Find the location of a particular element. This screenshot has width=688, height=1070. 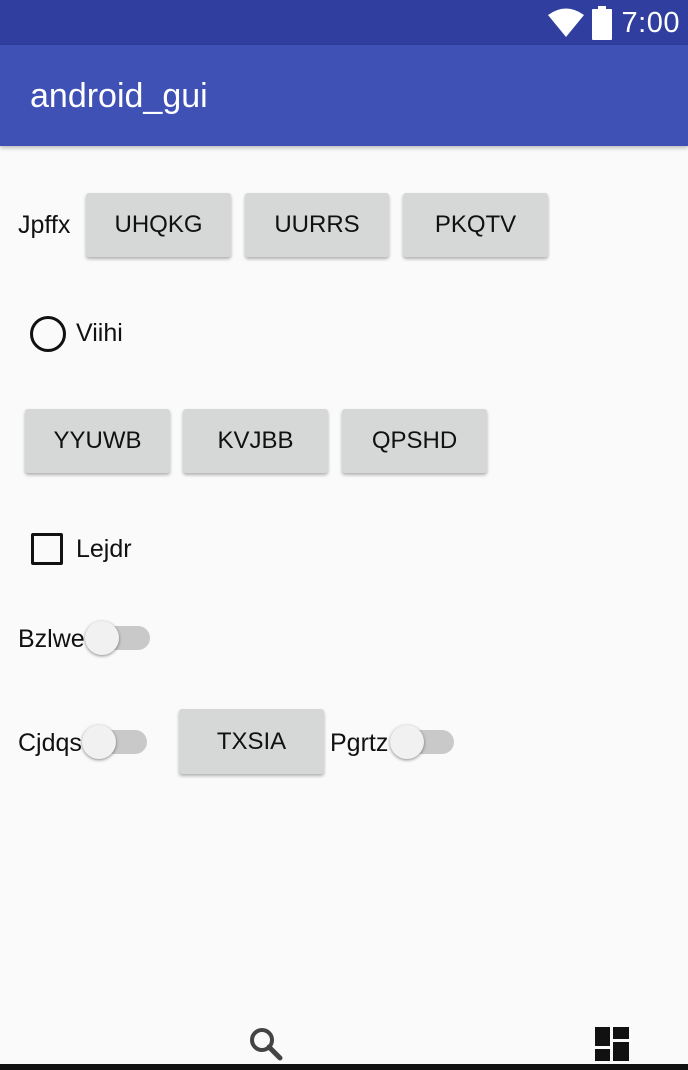

switch-label-cjdqs: Cjdqs is located at coordinates (50, 743).